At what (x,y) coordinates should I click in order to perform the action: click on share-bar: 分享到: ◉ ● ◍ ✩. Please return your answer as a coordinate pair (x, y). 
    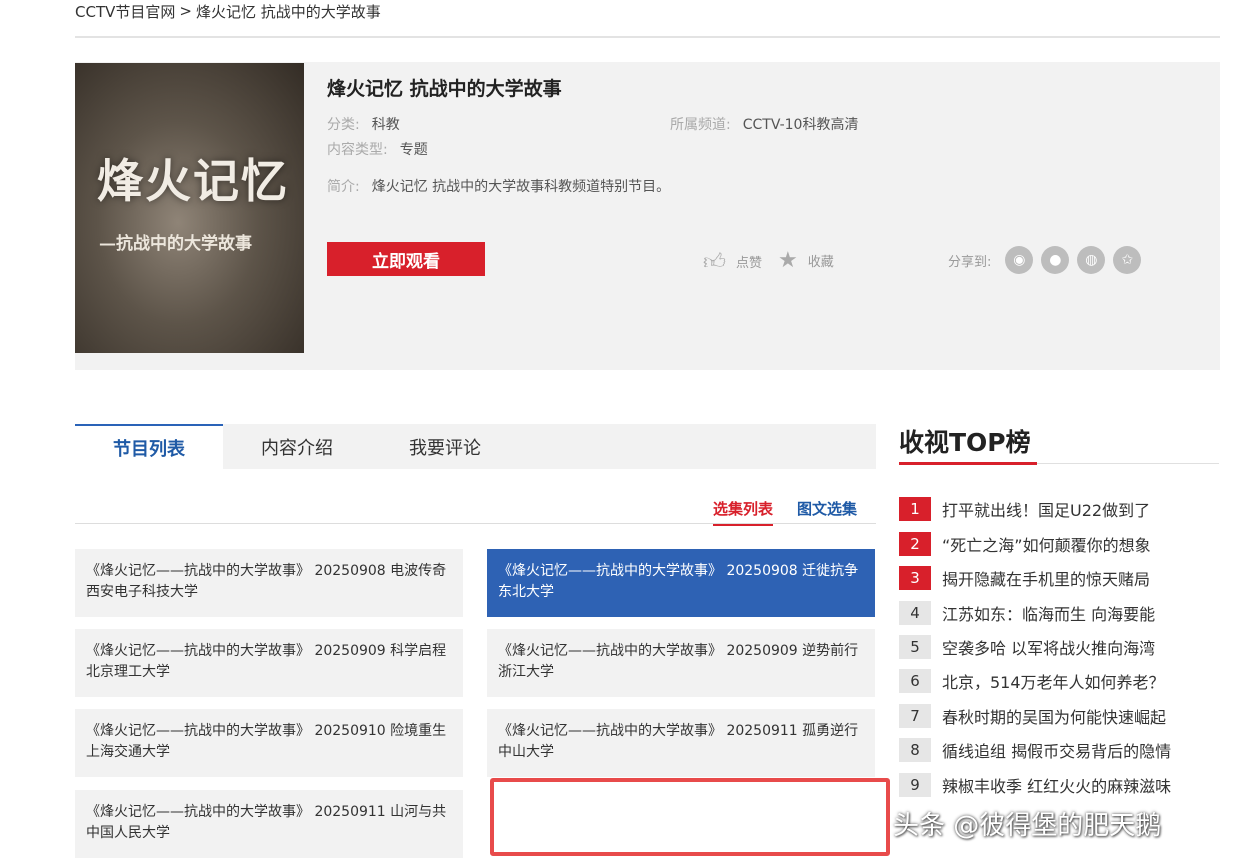
    Looking at the image, I should click on (1045, 260).